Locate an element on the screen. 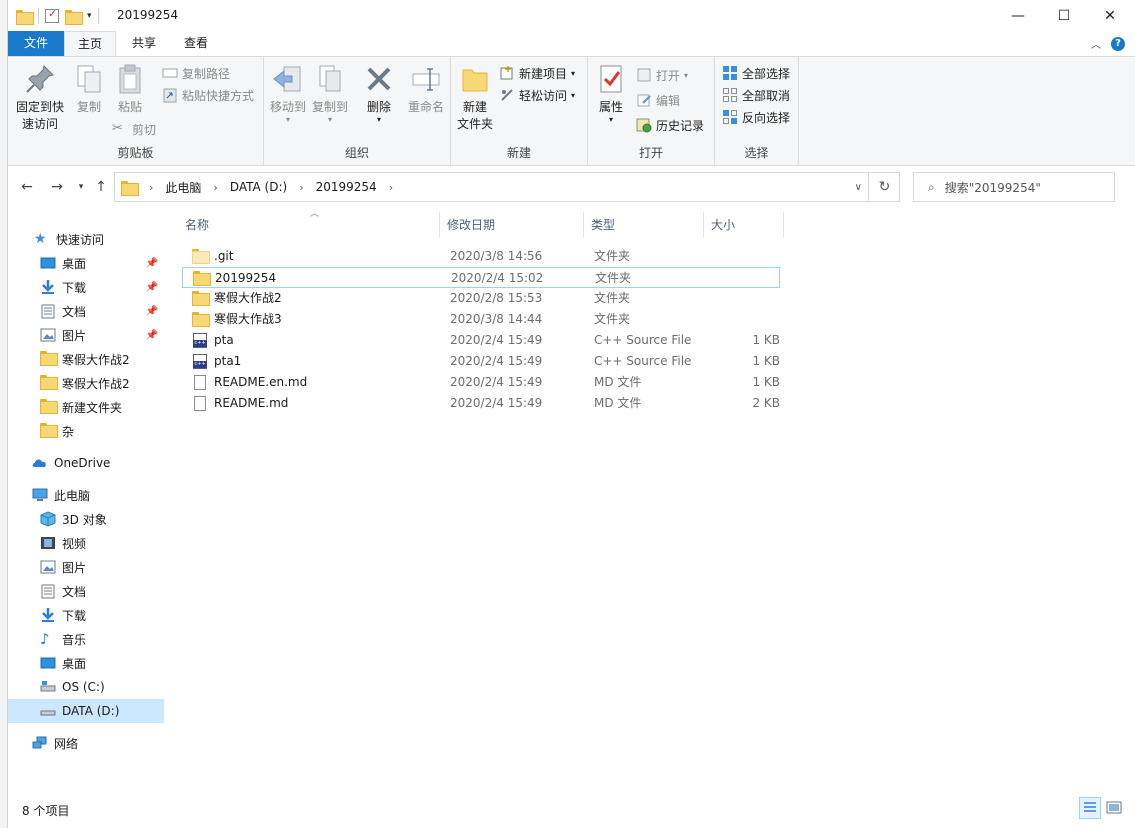 This screenshot has height=828, width=1135. move-to-icon is located at coordinates (288, 79).